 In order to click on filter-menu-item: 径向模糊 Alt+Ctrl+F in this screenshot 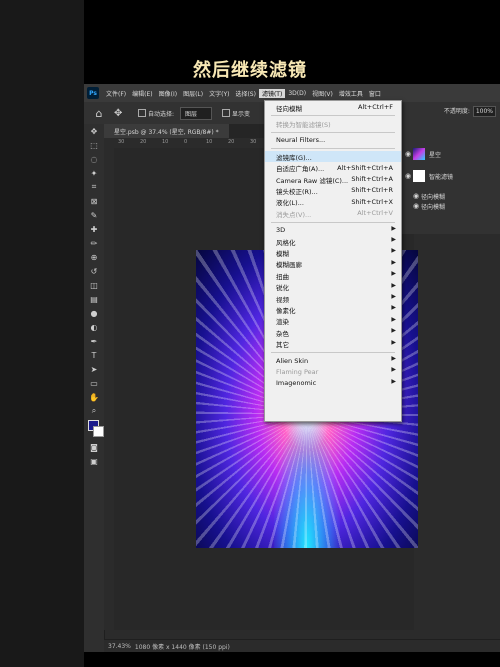, I will do `click(333, 107)`.